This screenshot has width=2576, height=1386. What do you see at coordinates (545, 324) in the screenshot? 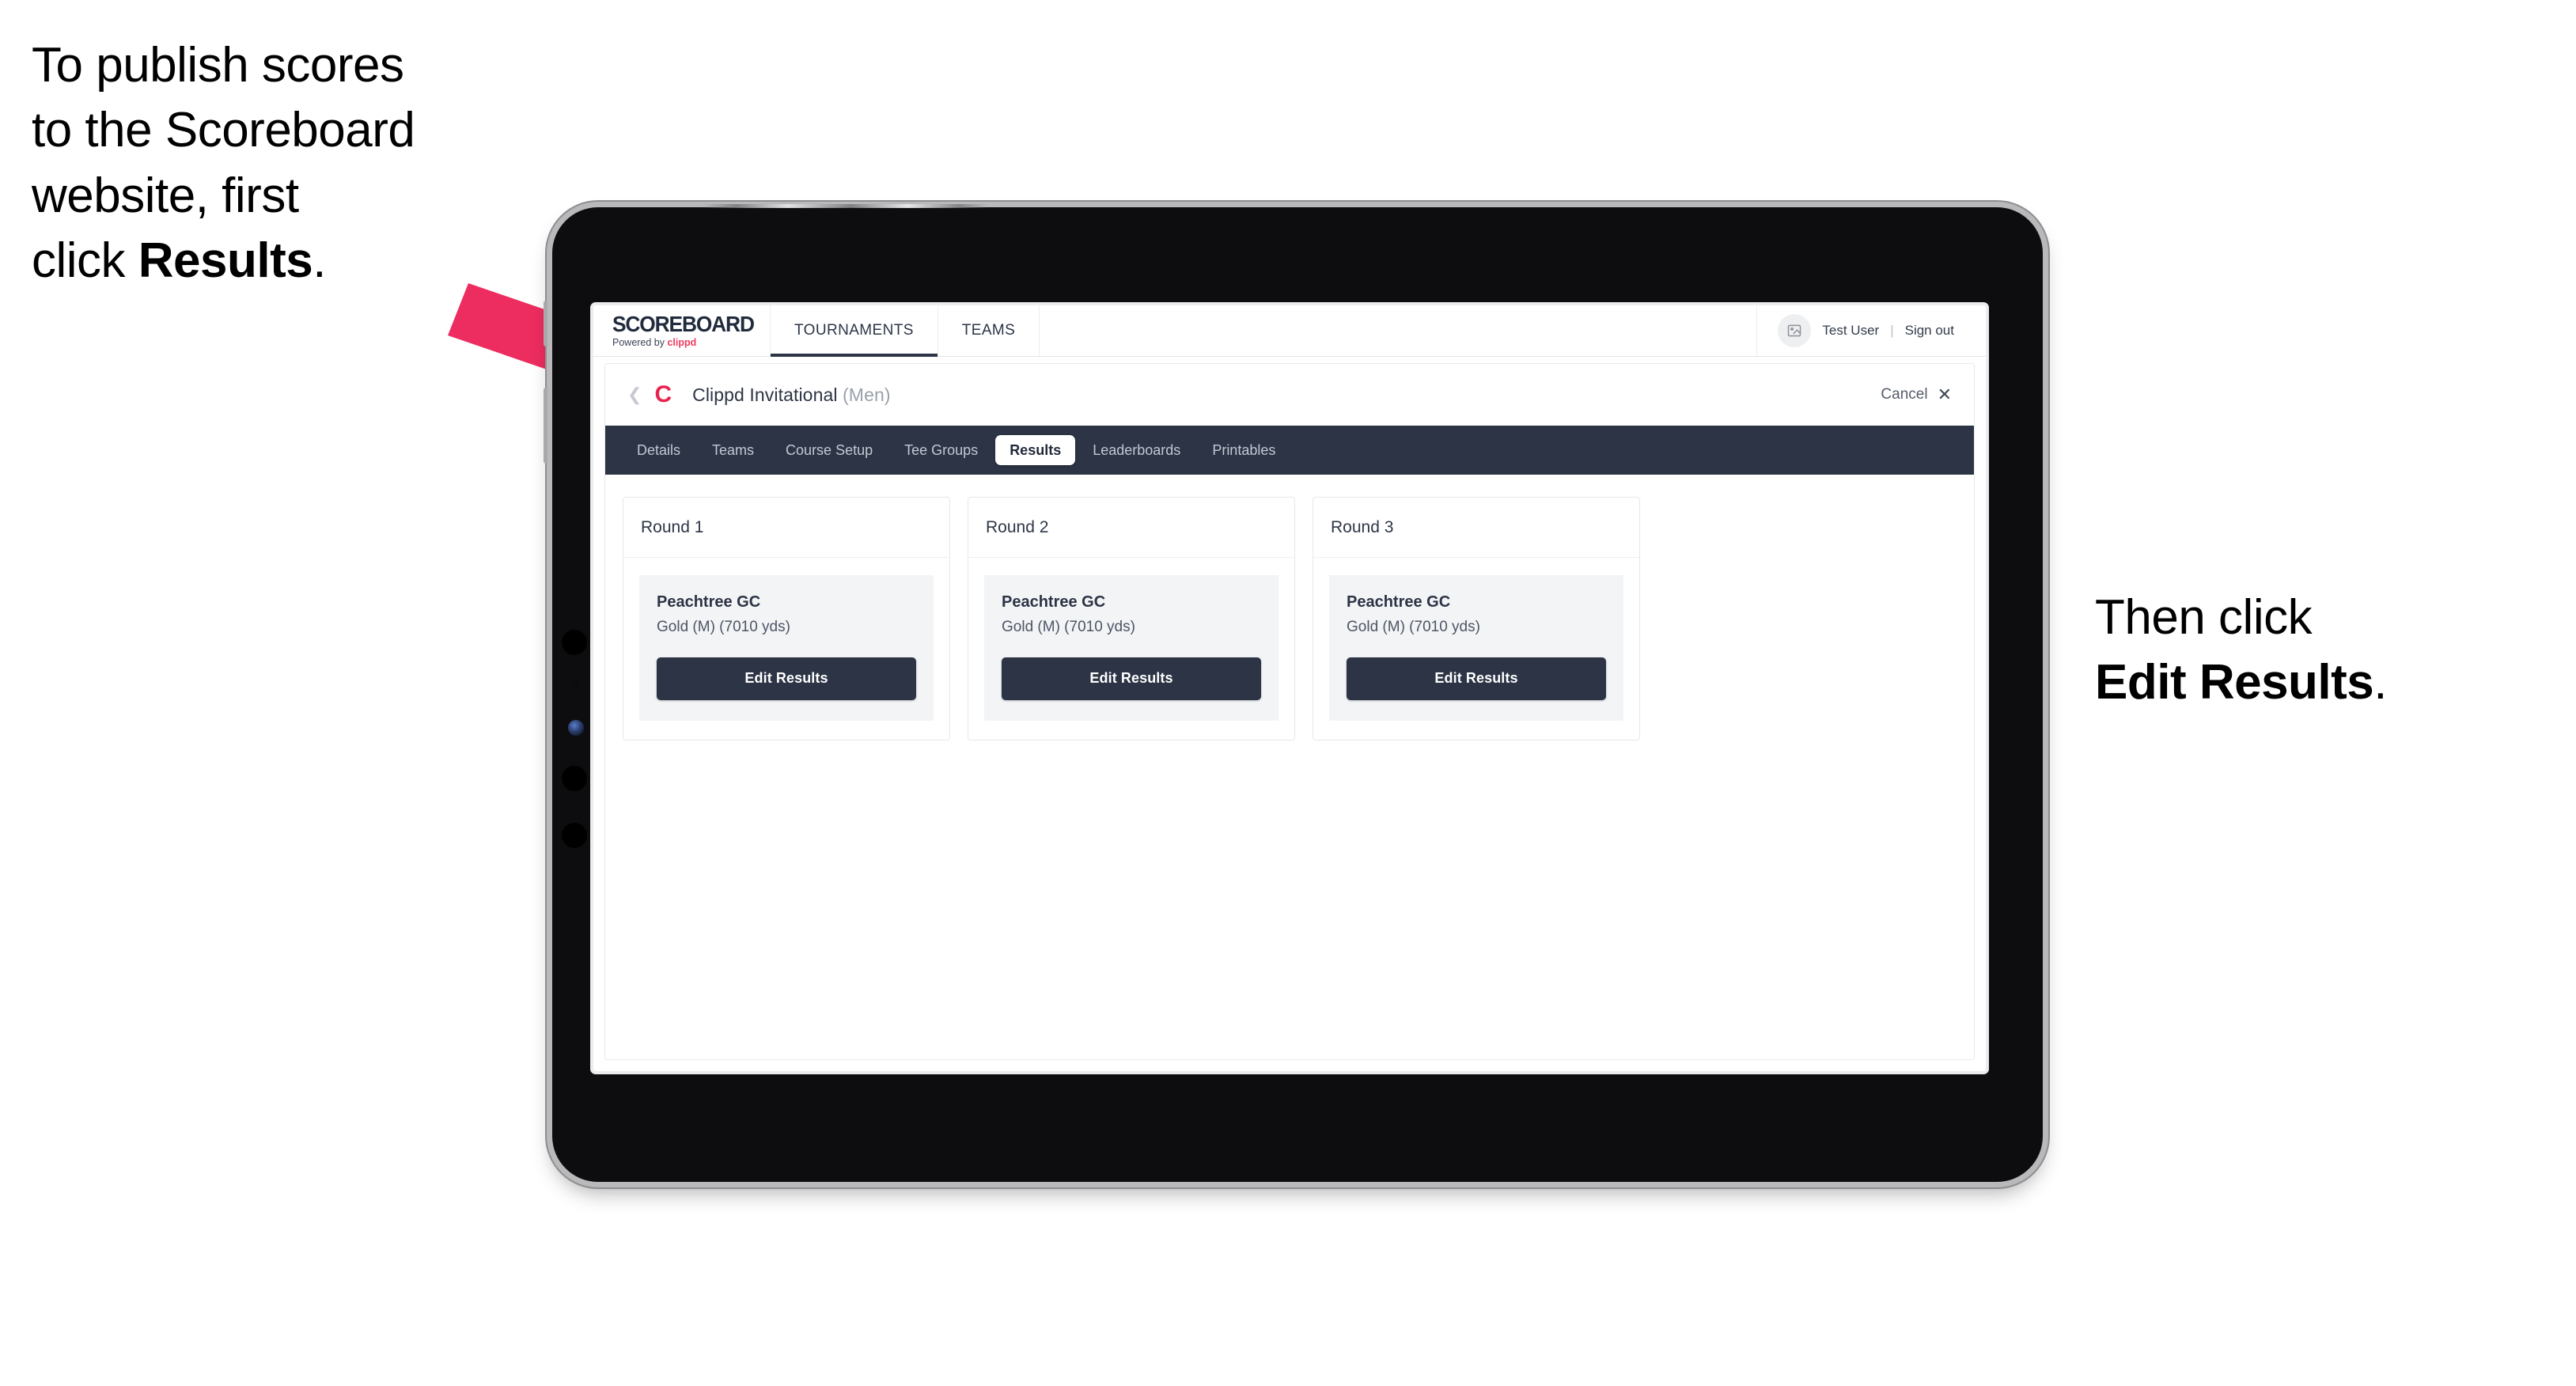
I see `device-power-button` at bounding box center [545, 324].